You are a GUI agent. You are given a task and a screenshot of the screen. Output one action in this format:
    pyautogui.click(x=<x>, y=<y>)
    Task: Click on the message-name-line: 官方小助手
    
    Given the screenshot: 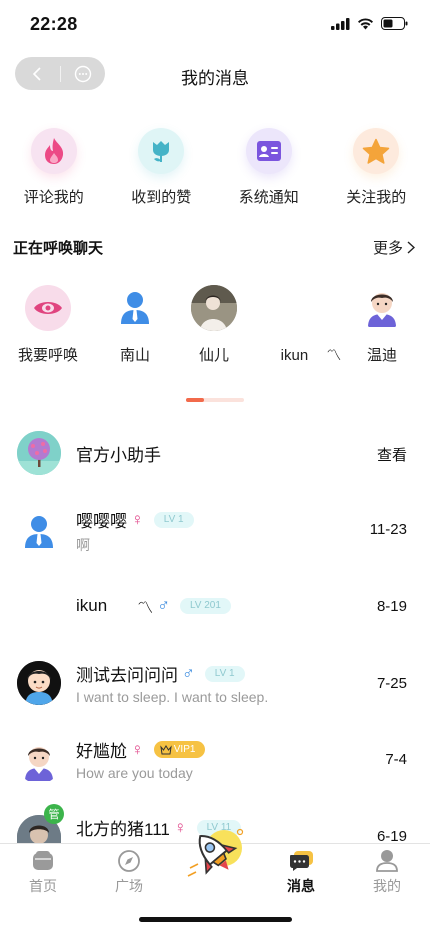 What is the action you would take?
    pyautogui.click(x=118, y=453)
    